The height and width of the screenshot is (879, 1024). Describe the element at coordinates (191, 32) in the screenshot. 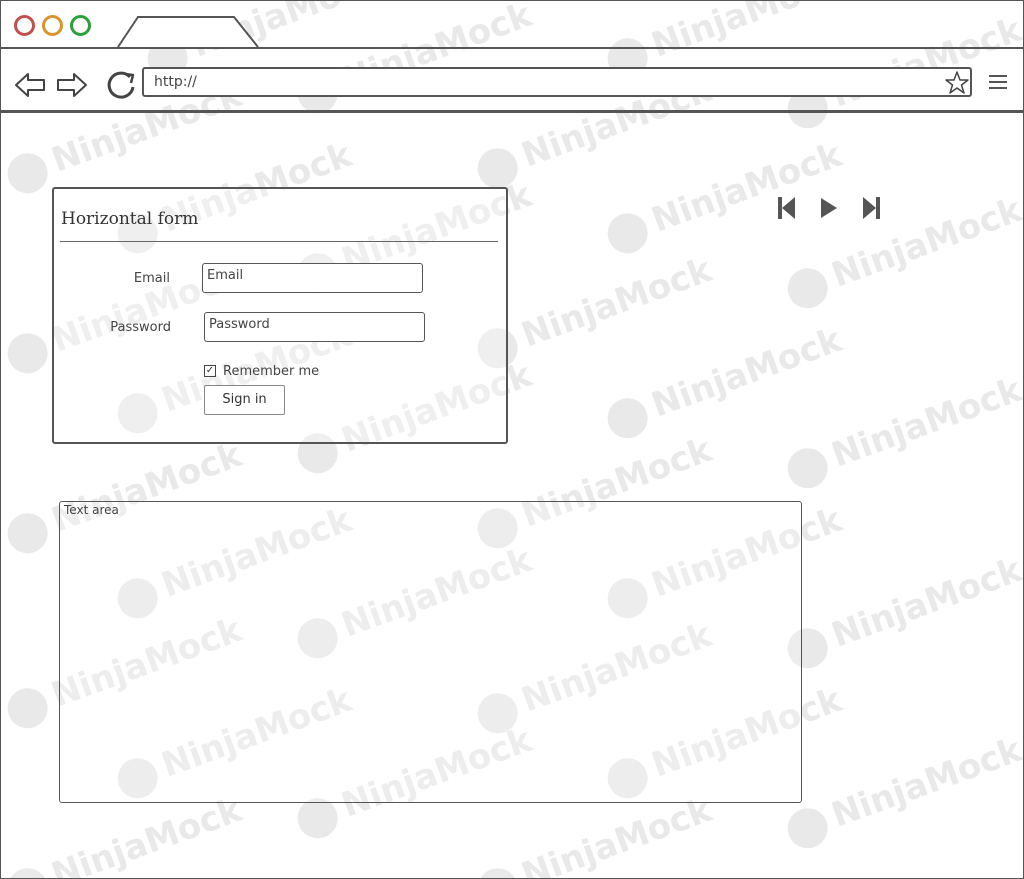

I see `browser-tab` at that location.